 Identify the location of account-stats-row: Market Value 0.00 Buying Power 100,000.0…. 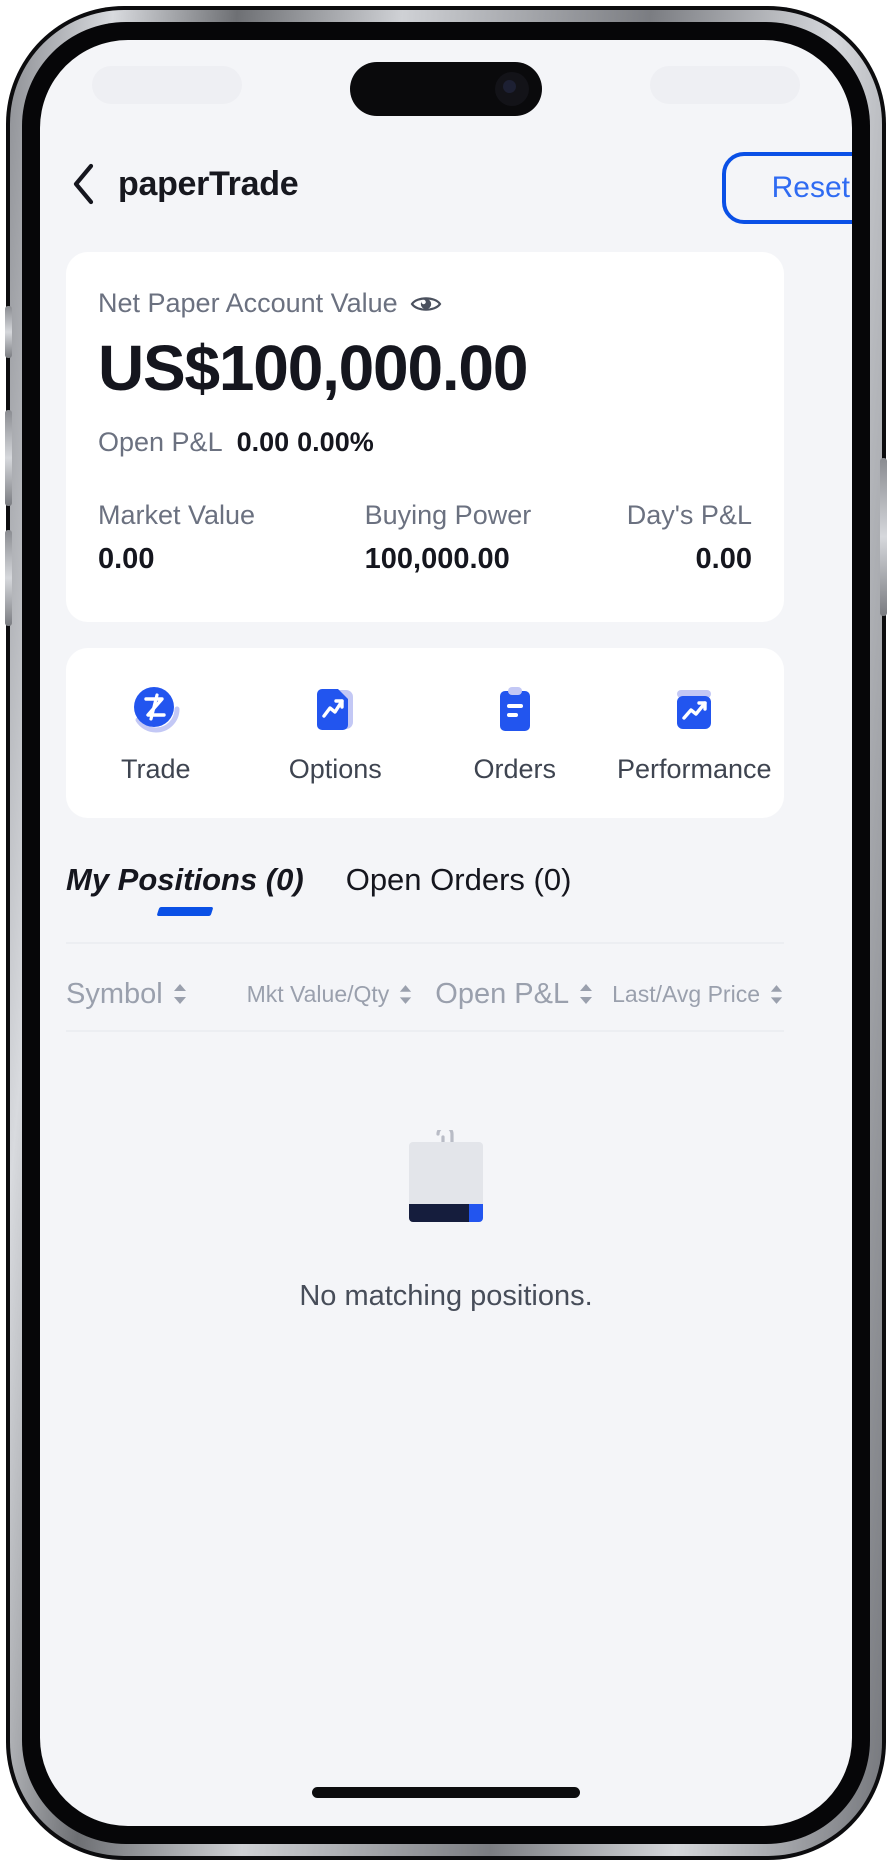
(425, 538).